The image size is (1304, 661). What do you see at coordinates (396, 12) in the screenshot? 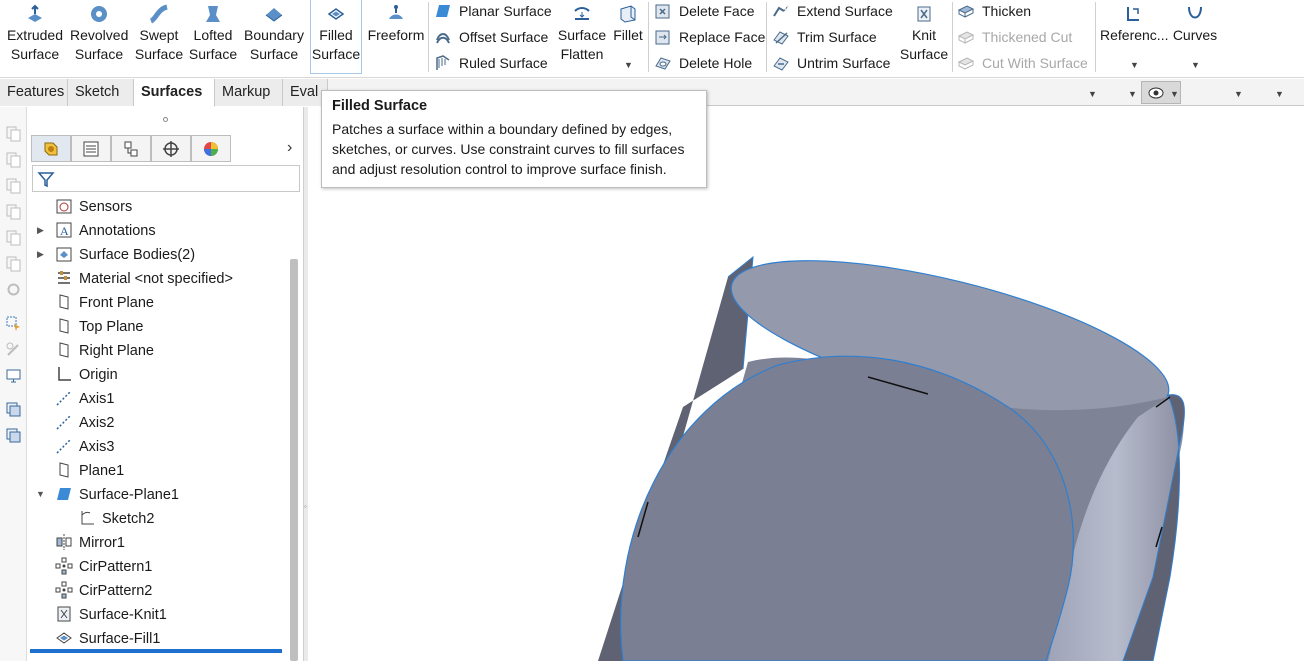
I see `freeform-icon` at bounding box center [396, 12].